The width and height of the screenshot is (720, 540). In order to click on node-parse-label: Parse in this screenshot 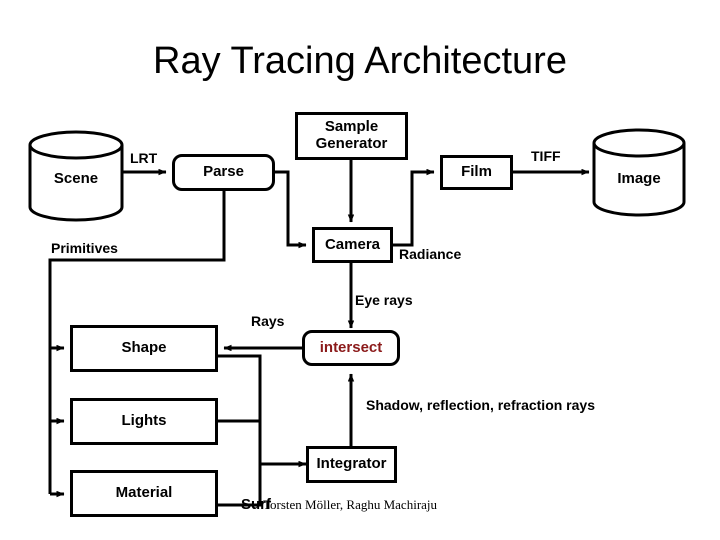, I will do `click(223, 172)`.